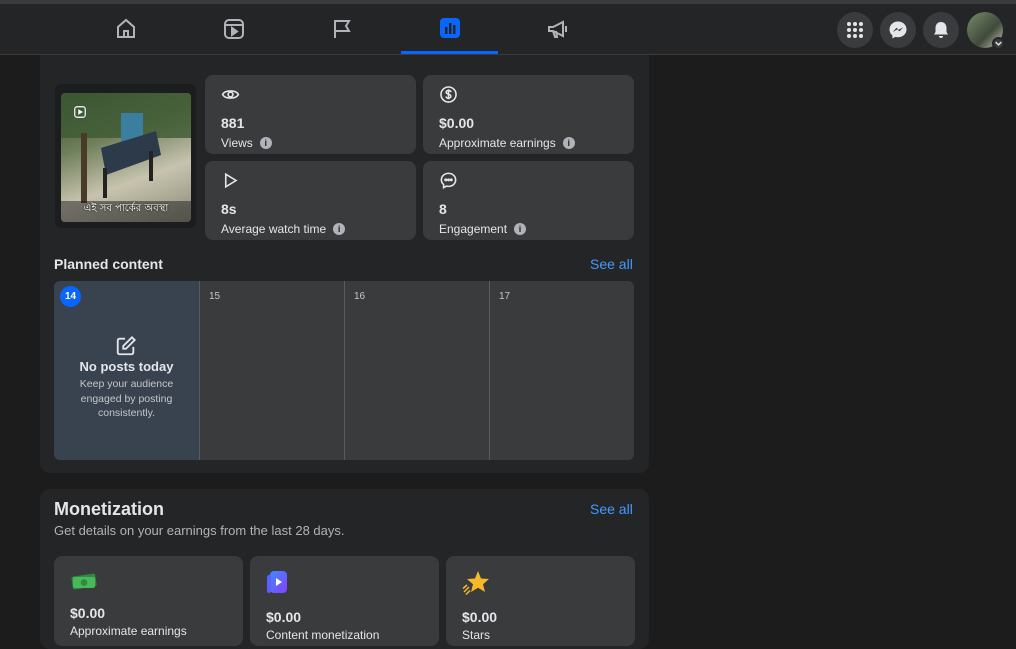 Image resolution: width=1016 pixels, height=649 pixels. What do you see at coordinates (310, 200) in the screenshot?
I see `stat-average-watch-time: 8s Average watch time i` at bounding box center [310, 200].